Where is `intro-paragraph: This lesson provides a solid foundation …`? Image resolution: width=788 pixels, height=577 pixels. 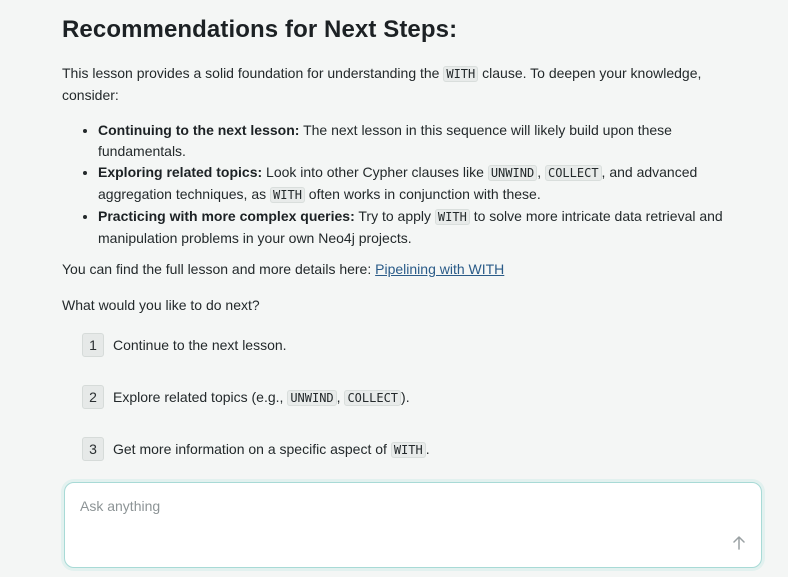 intro-paragraph: This lesson provides a solid foundation … is located at coordinates (402, 84).